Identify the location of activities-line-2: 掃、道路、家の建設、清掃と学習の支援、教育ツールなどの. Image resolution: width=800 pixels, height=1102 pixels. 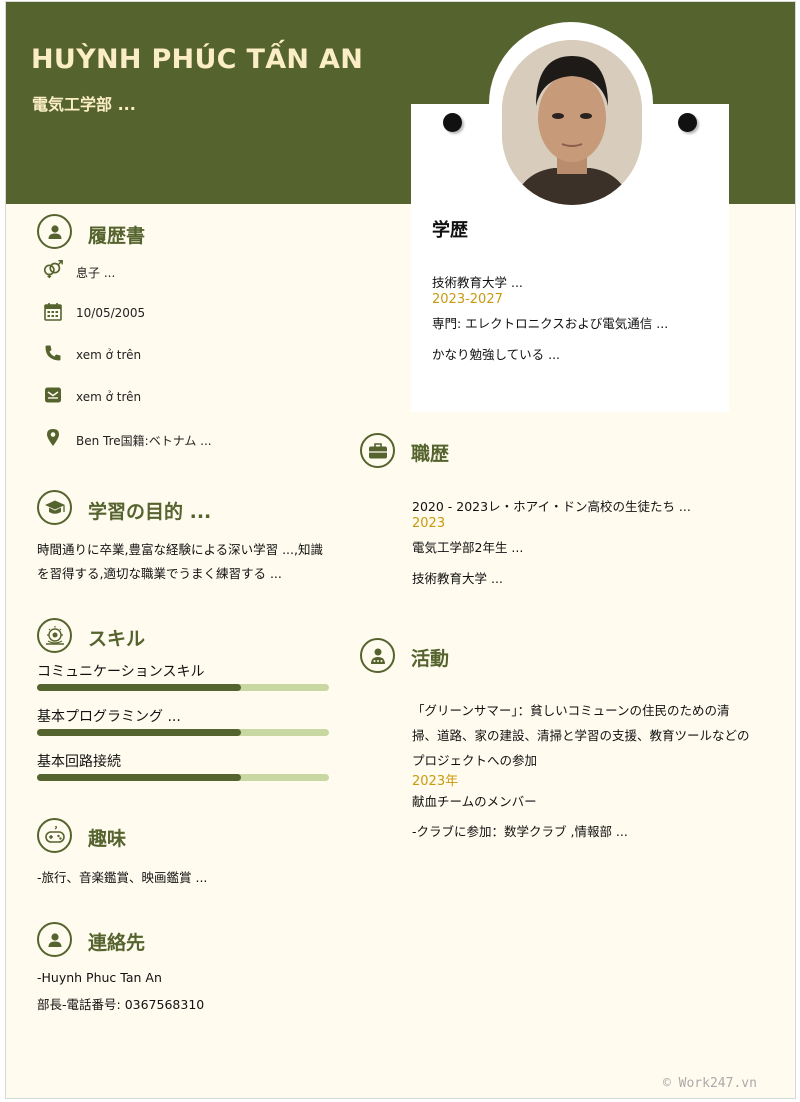
(581, 735).